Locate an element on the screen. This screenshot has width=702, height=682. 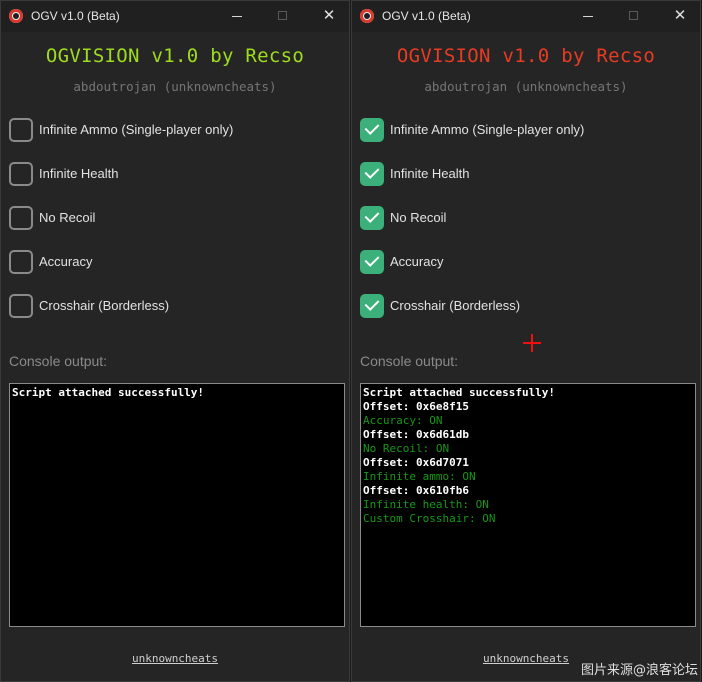
crosshair-icon is located at coordinates (532, 343).